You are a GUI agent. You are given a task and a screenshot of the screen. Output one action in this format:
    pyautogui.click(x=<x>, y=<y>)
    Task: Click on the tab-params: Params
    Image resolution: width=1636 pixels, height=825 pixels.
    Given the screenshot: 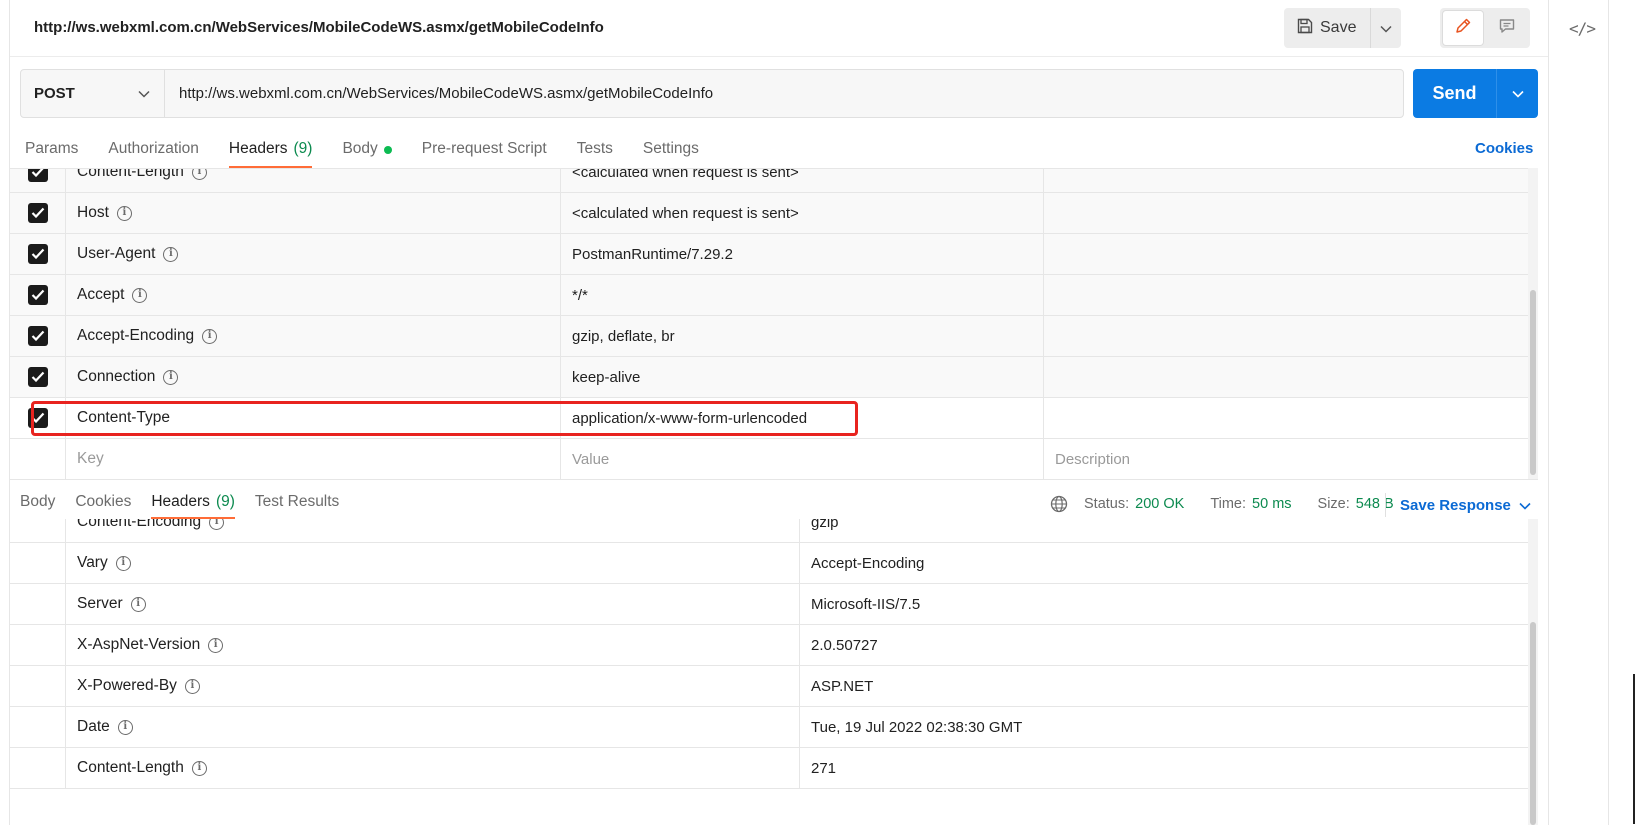 What is the action you would take?
    pyautogui.click(x=51, y=152)
    